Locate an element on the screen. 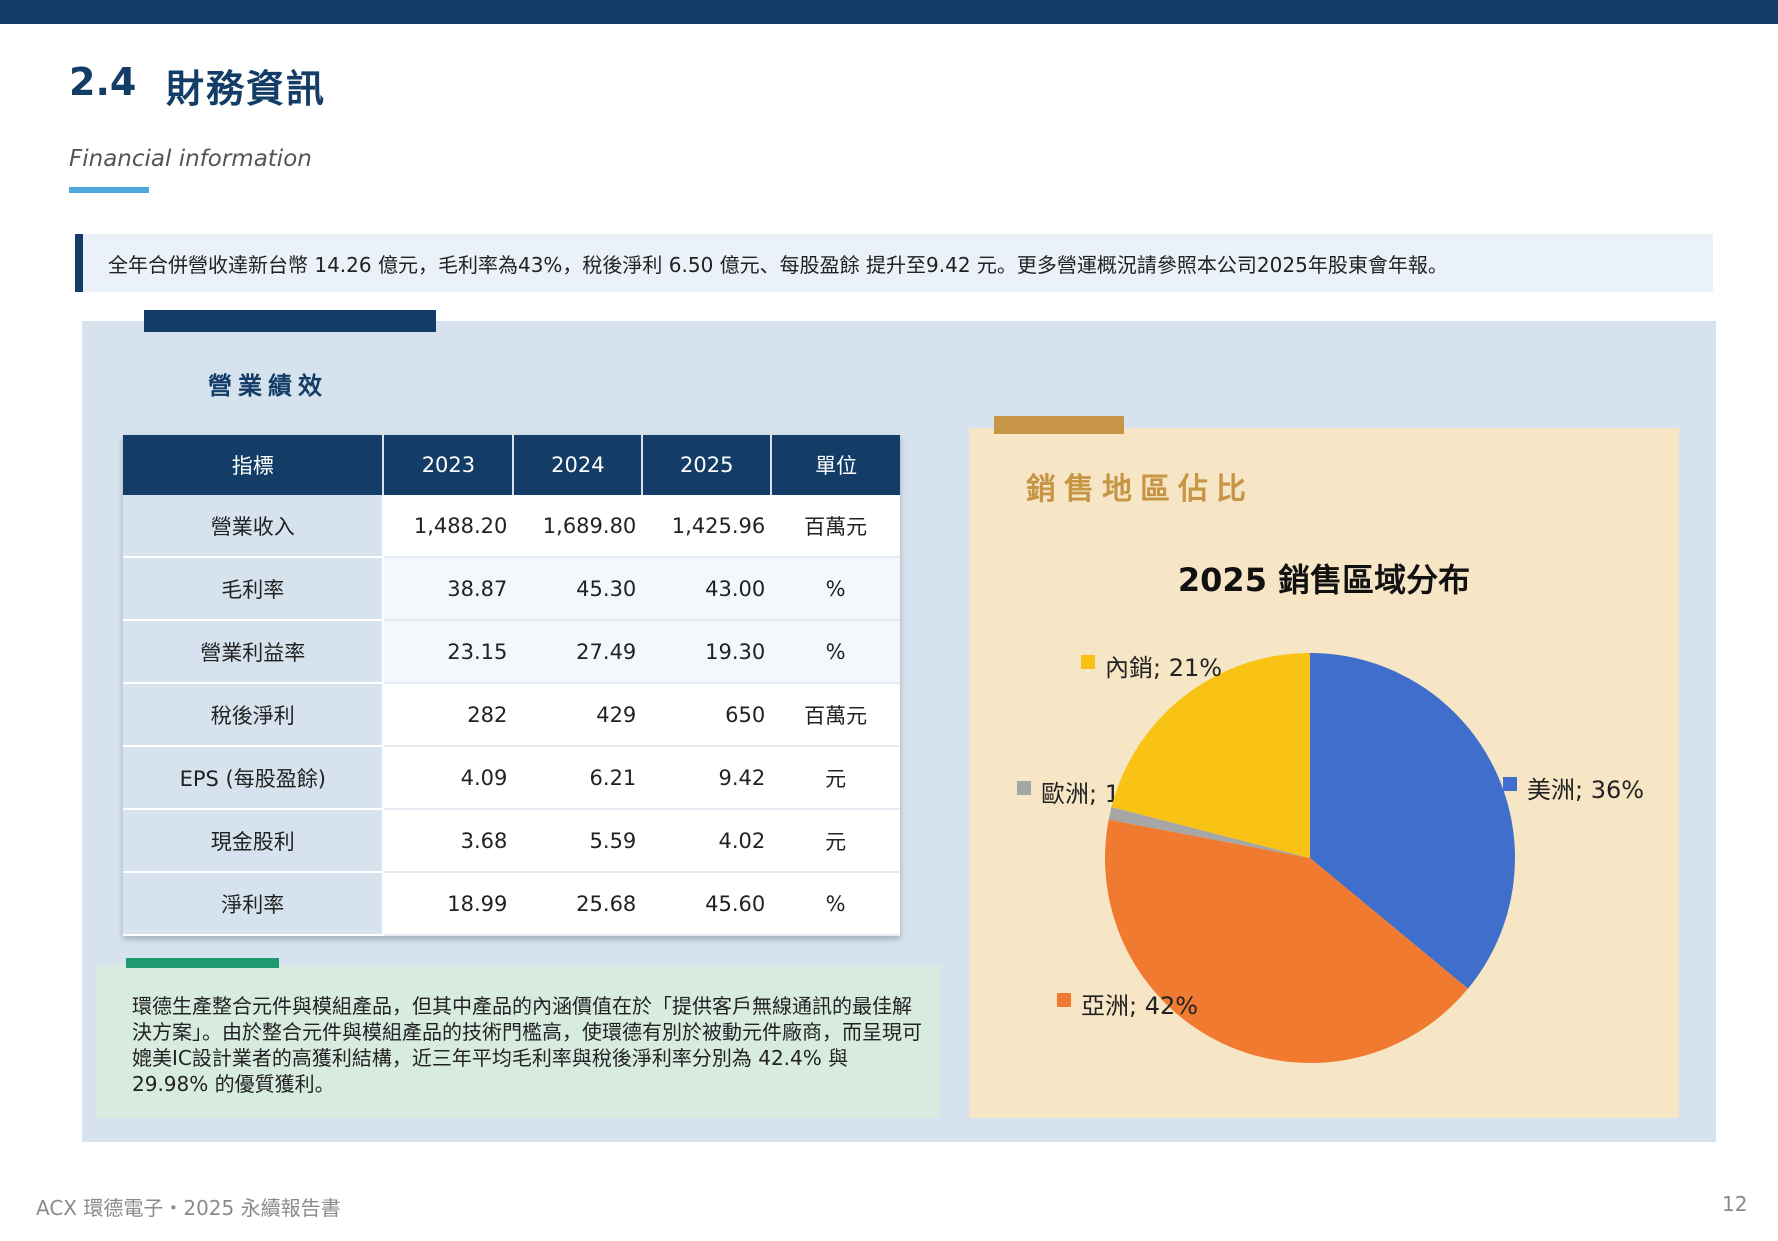  cell-2025: 19.30 is located at coordinates (707, 652).